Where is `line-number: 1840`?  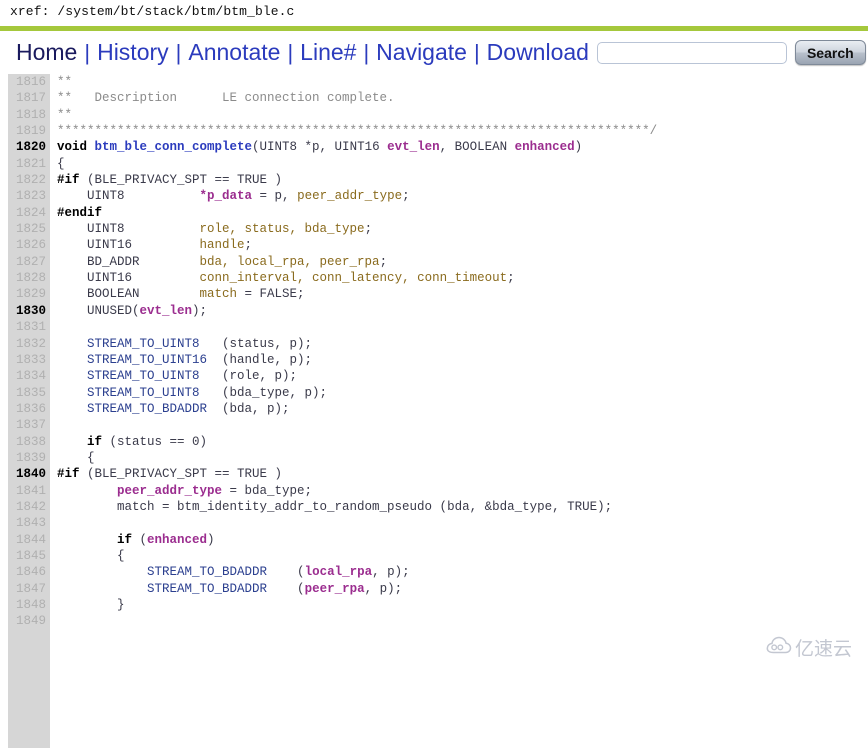 line-number: 1840 is located at coordinates (29, 474).